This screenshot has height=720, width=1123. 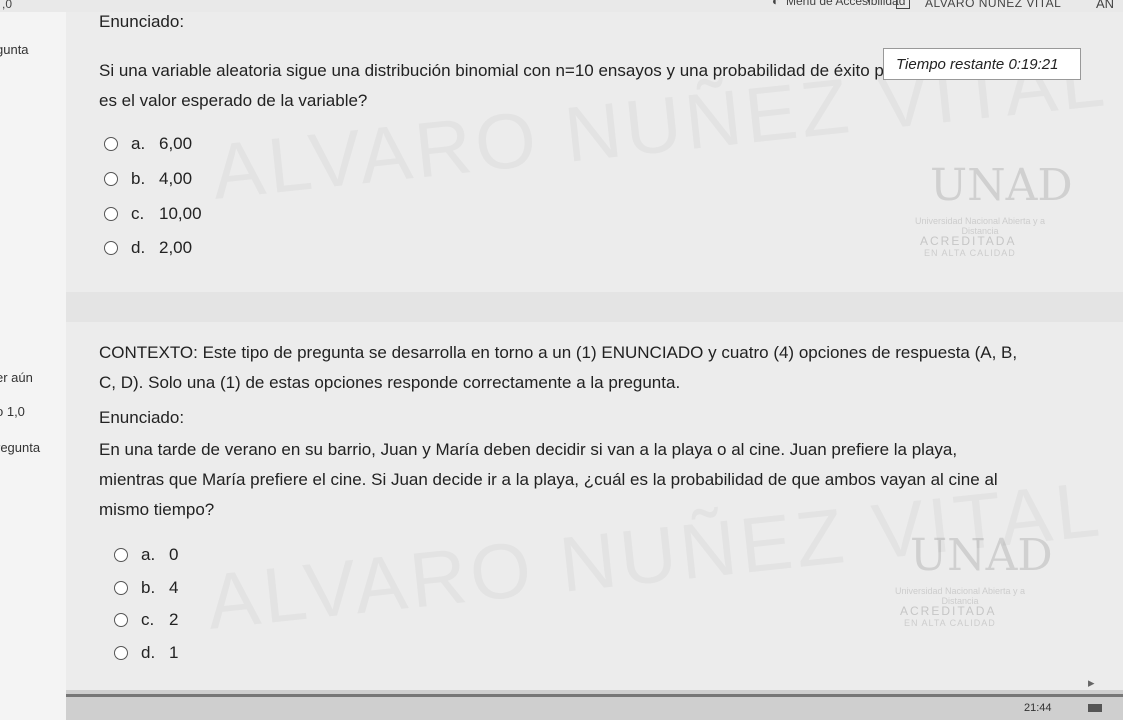 I want to click on user-name: ALVARO NUÑEZ VITAL, so click(x=993, y=5).